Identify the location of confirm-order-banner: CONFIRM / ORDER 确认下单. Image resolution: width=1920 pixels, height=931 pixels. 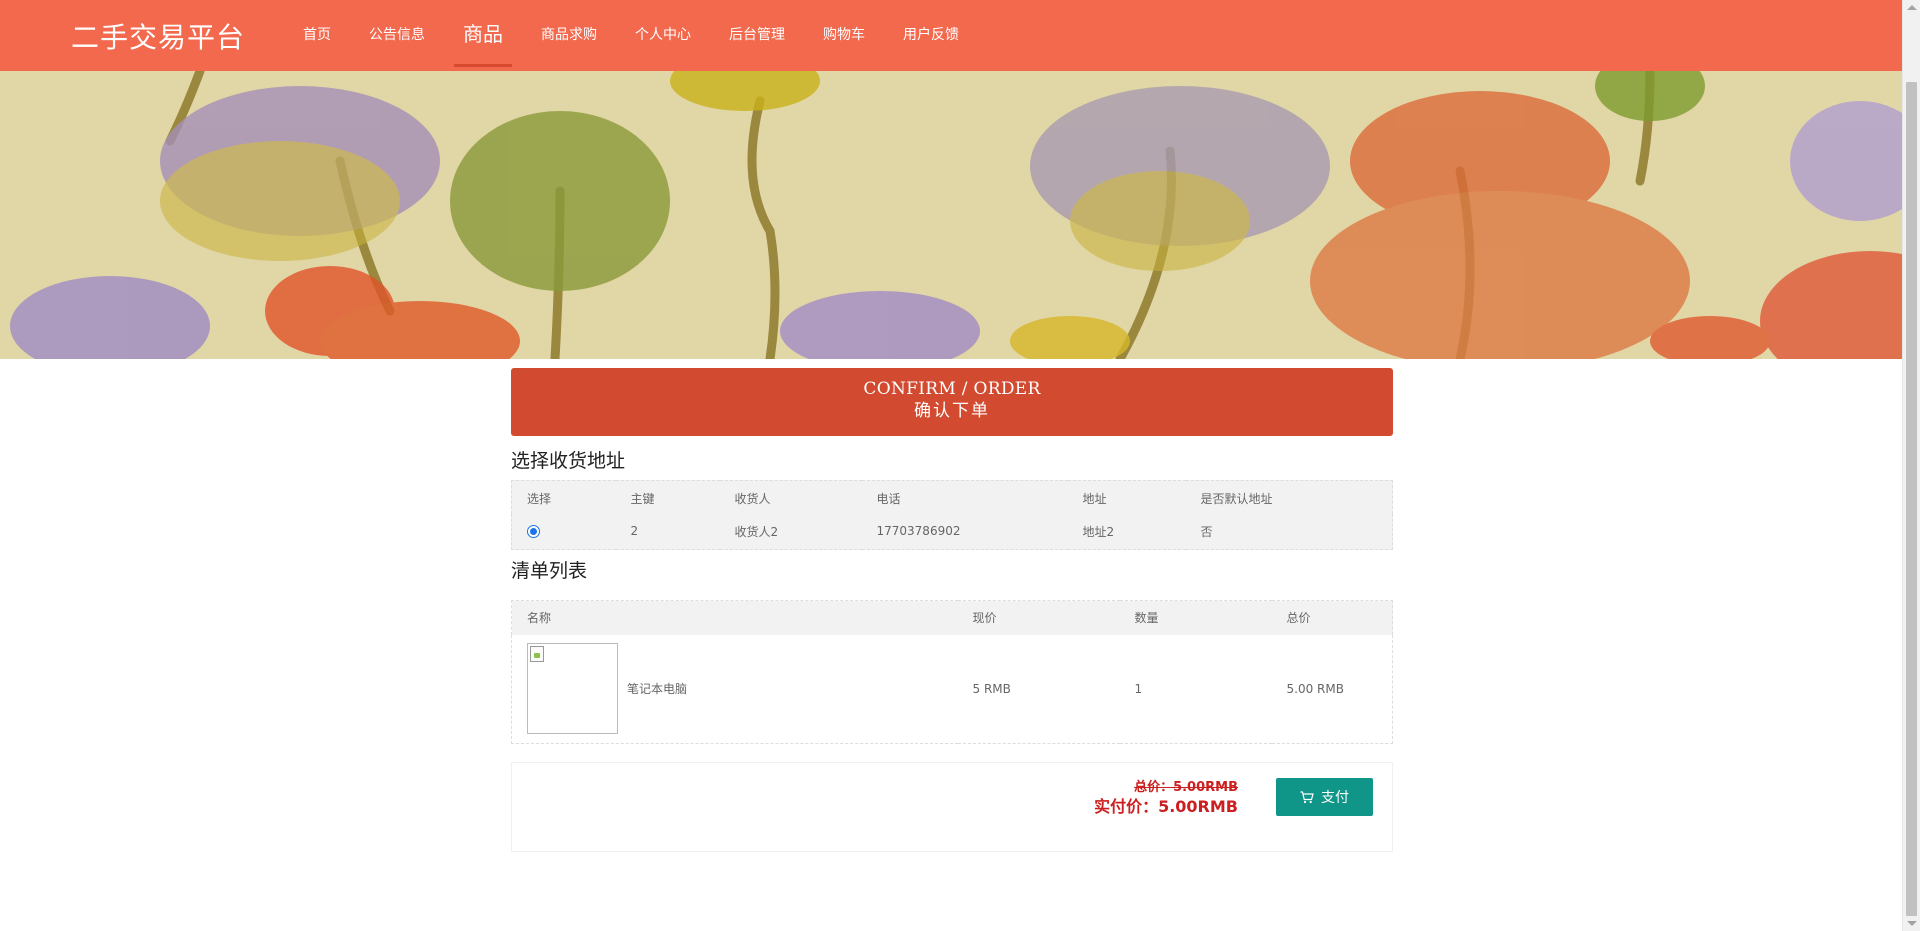
(952, 402).